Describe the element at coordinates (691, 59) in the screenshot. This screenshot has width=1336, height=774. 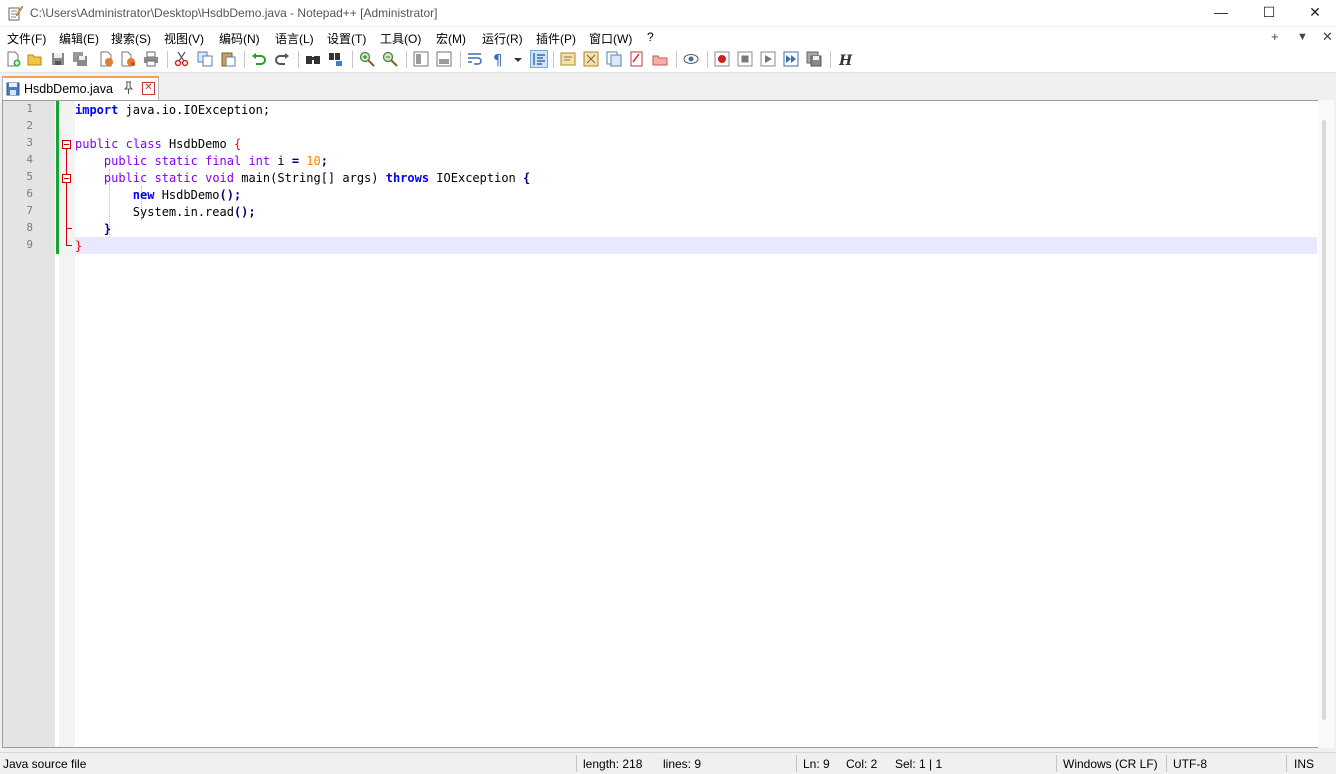
I see `monitoring-icon` at that location.